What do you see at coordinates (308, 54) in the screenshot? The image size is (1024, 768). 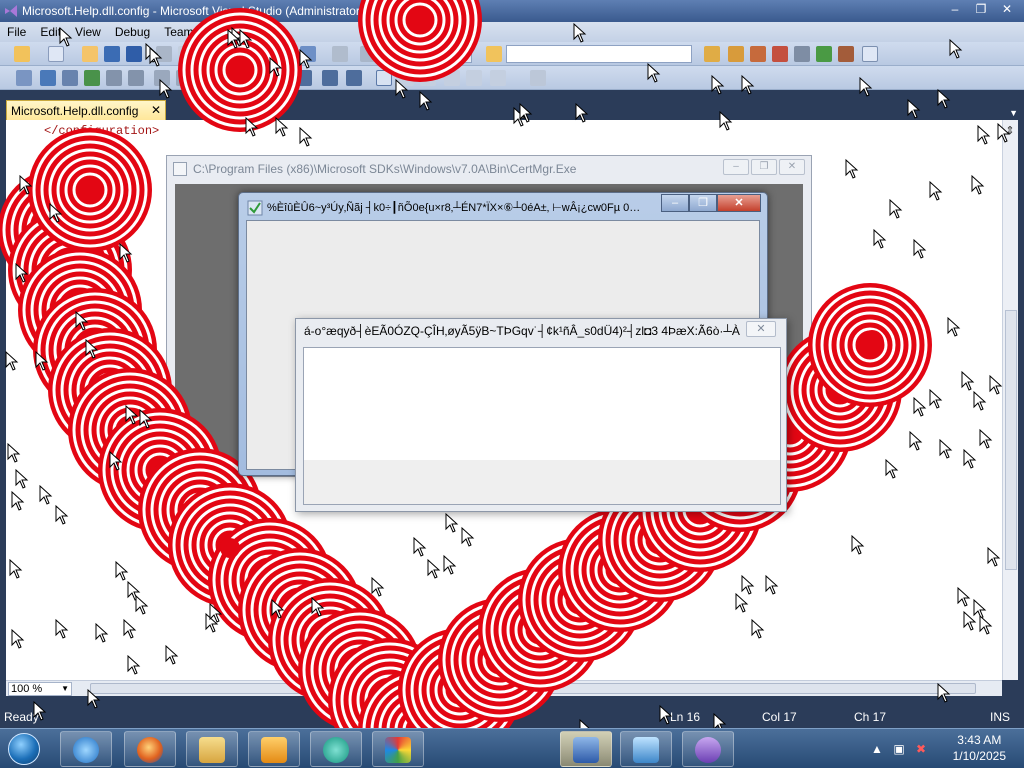 I see `navigate-backward-icon` at bounding box center [308, 54].